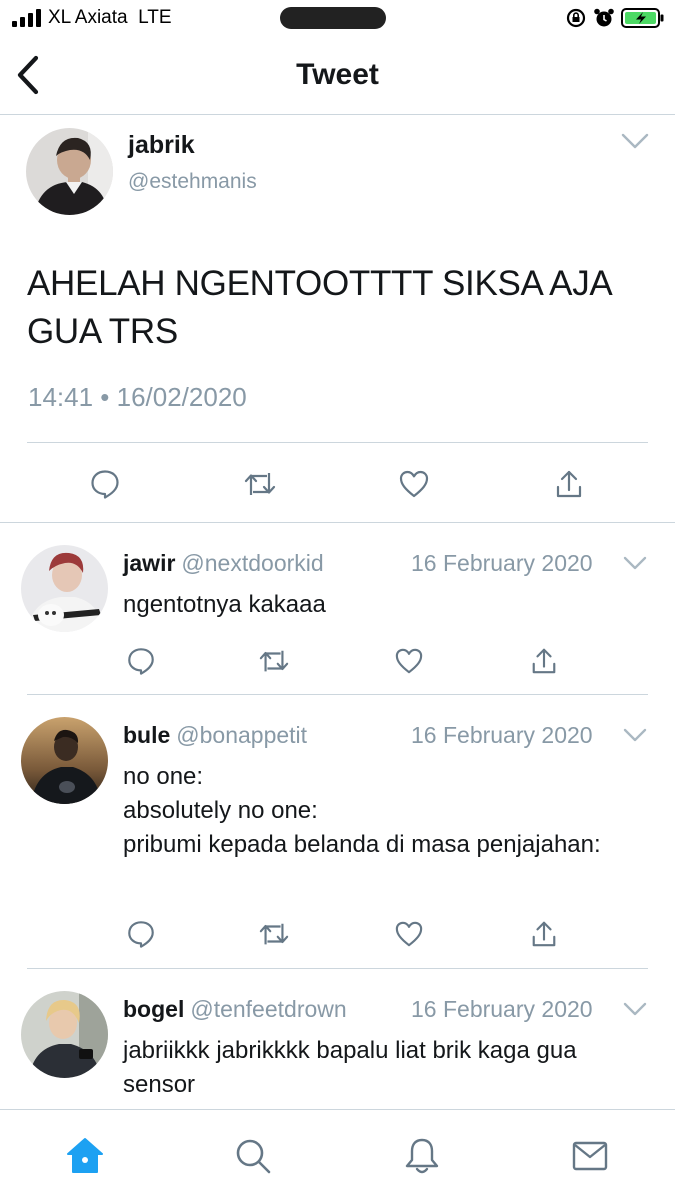 The height and width of the screenshot is (1200, 675). I want to click on home-icon, so click(85, 1155).